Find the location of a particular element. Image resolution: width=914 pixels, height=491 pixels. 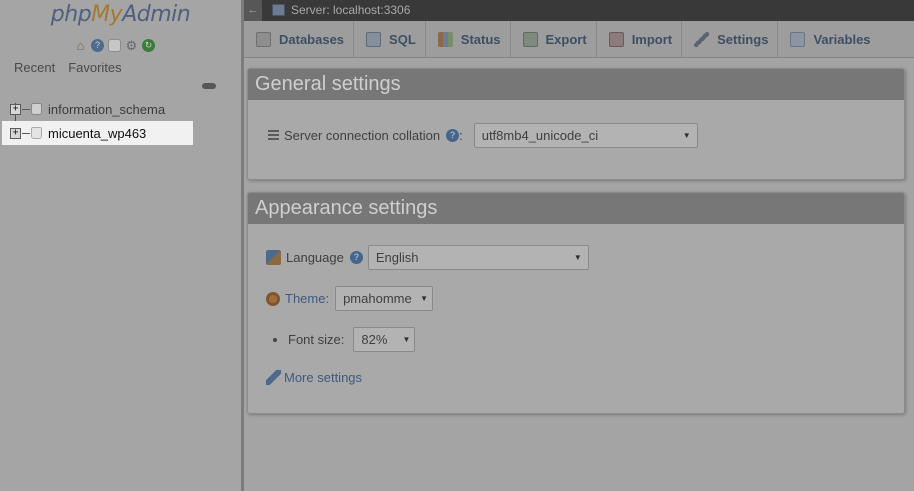

nav-icon-bar: ⌂ ? ⚙ ↻ is located at coordinates (114, 45).